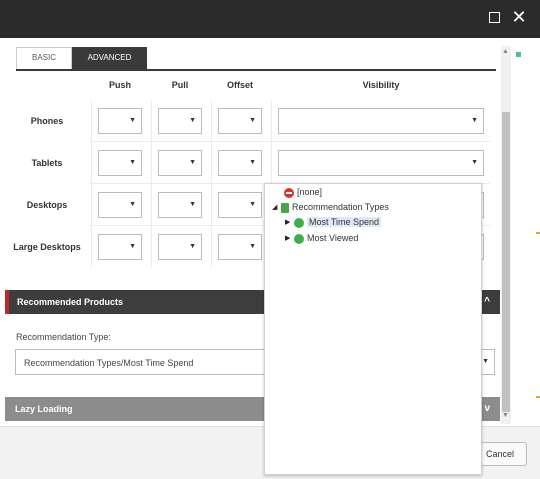 This screenshot has width=540, height=479. I want to click on tree-item-most-time-spend: ▶ Most Time Spend, so click(333, 222).